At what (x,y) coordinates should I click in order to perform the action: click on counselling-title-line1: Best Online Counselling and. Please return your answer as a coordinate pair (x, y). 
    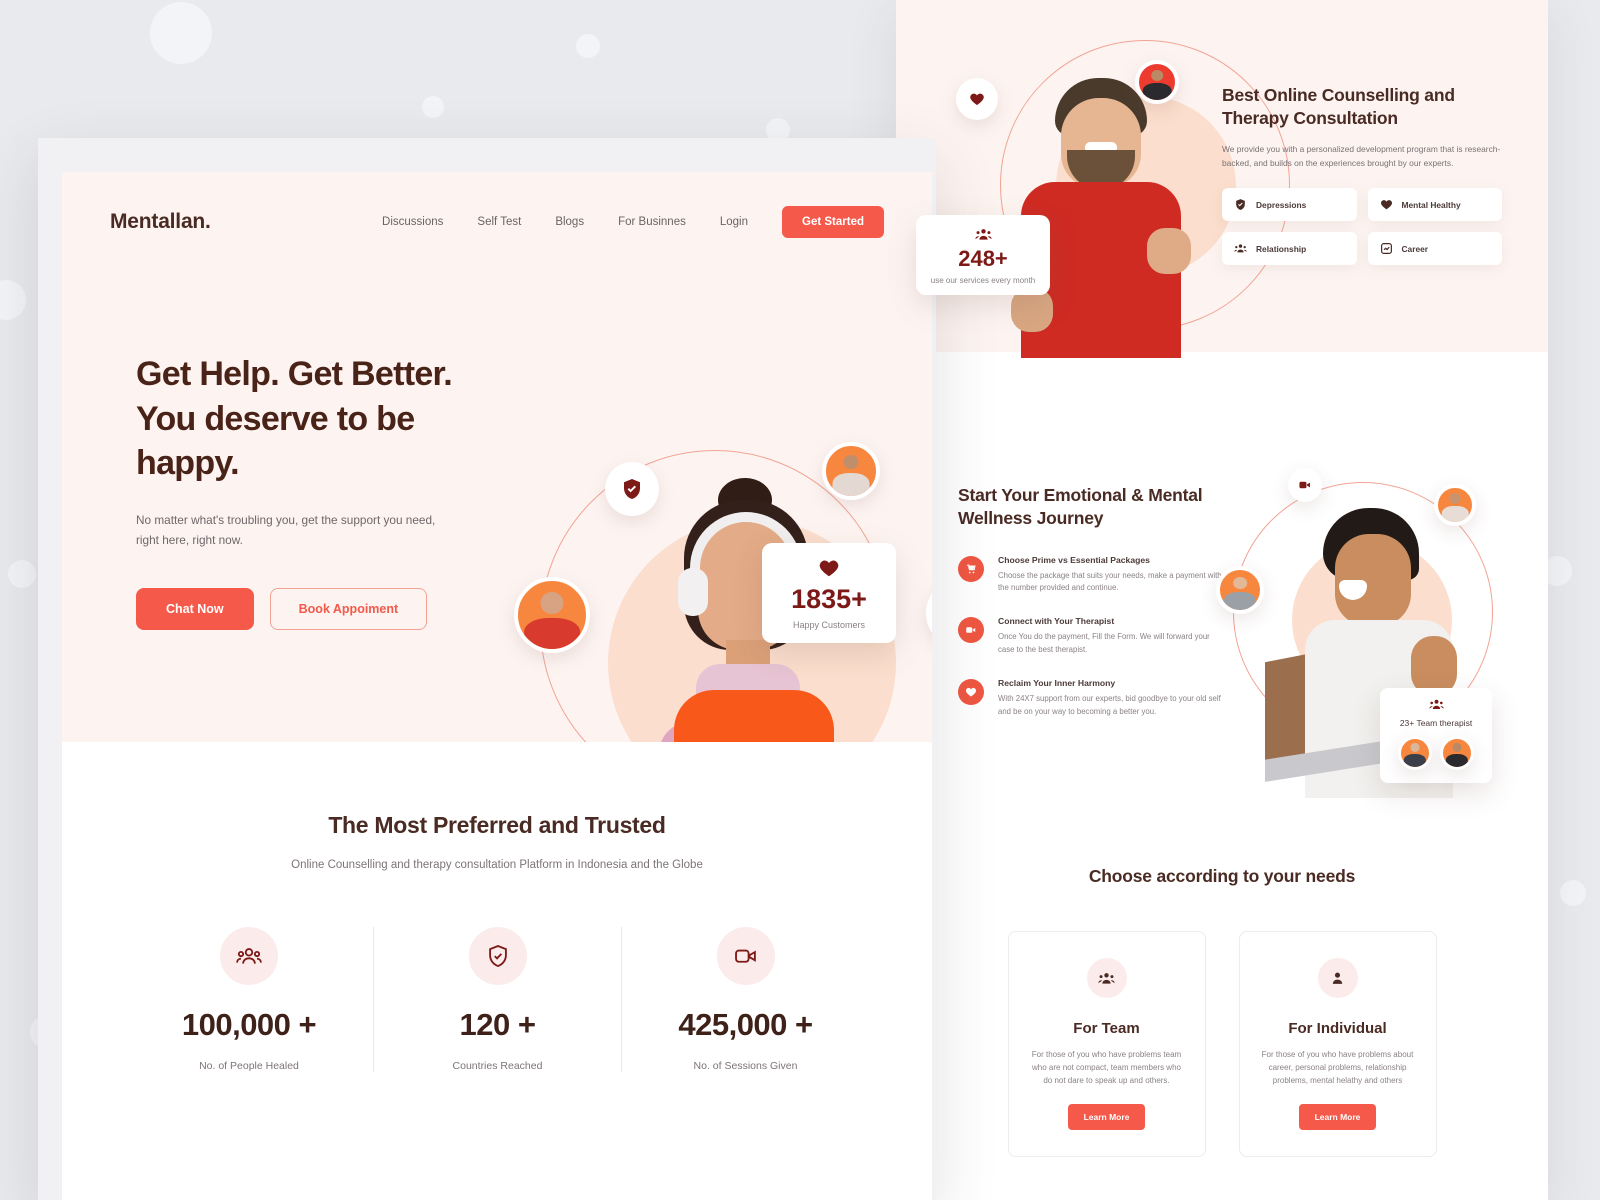
    Looking at the image, I should click on (1338, 95).